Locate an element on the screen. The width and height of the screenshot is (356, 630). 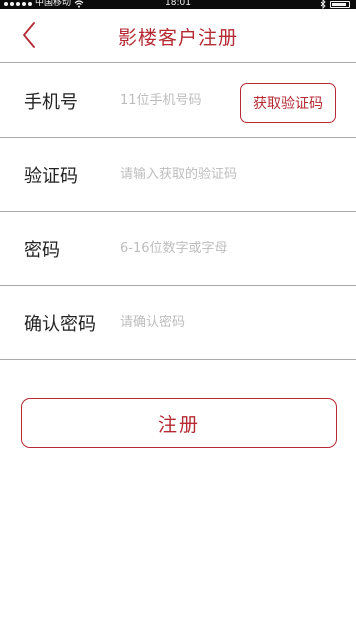
password-input is located at coordinates (225, 248).